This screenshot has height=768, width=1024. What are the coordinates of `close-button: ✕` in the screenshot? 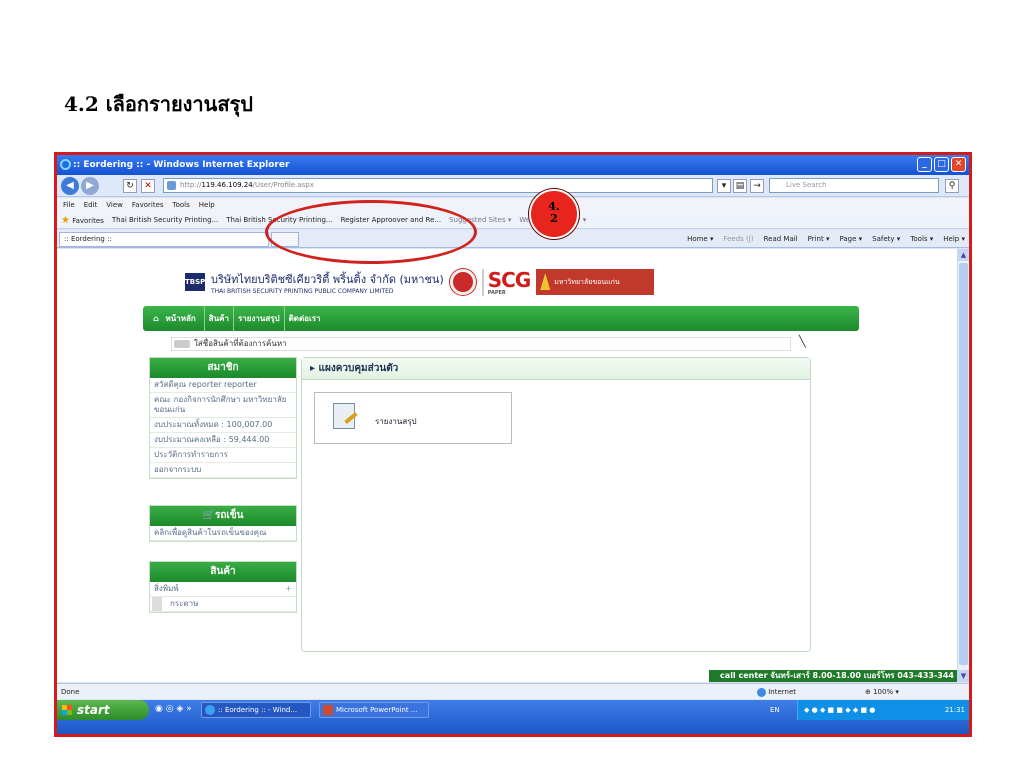 It's located at (958, 164).